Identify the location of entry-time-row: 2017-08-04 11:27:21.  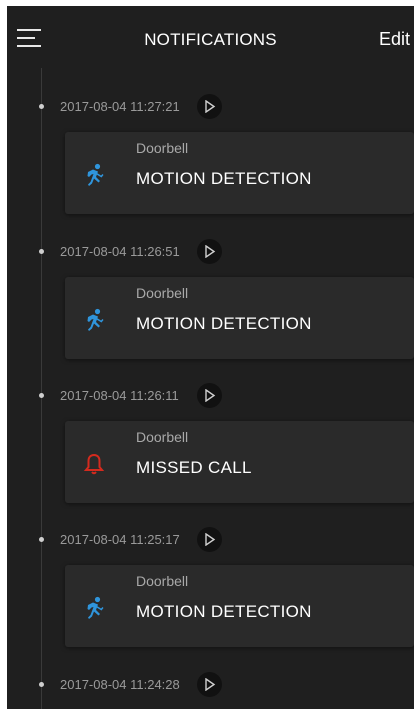
(210, 107).